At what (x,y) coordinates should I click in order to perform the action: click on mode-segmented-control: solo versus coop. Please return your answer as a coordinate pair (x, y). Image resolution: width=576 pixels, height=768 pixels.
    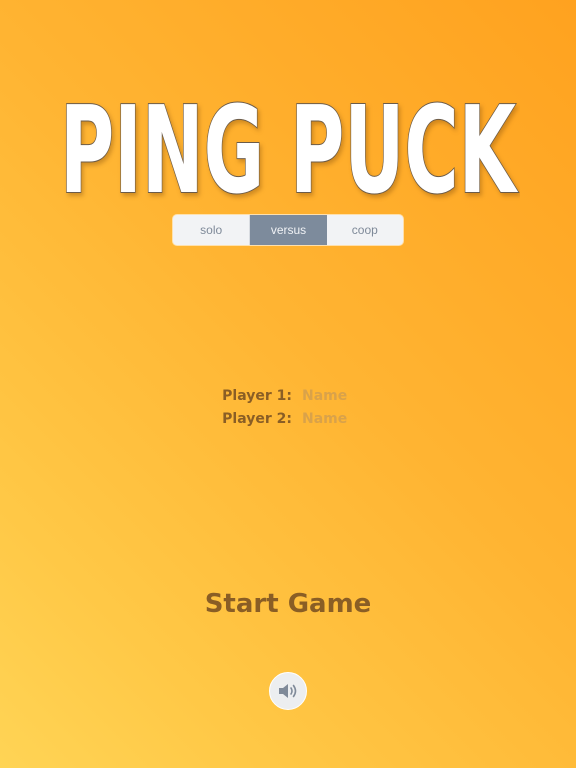
    Looking at the image, I should click on (288, 230).